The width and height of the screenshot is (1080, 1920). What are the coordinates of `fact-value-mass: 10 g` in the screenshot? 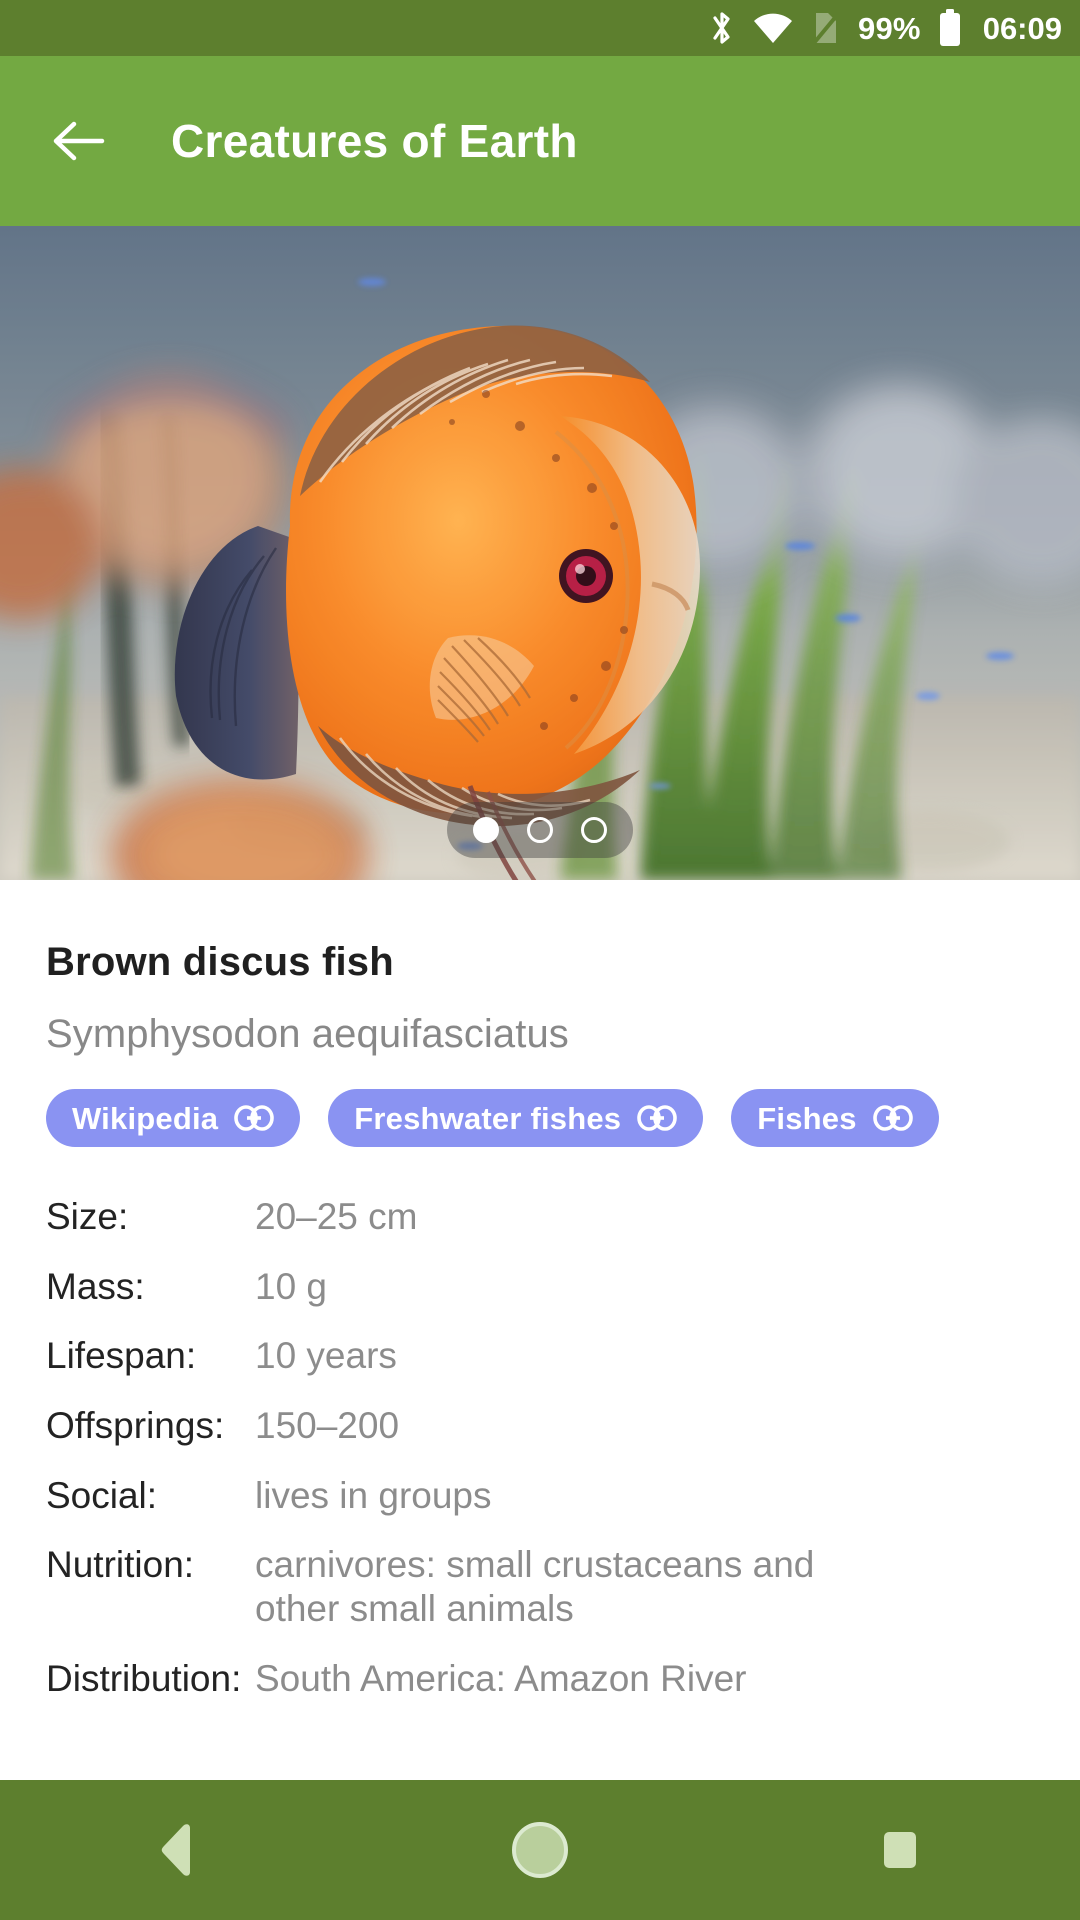 It's located at (291, 1286).